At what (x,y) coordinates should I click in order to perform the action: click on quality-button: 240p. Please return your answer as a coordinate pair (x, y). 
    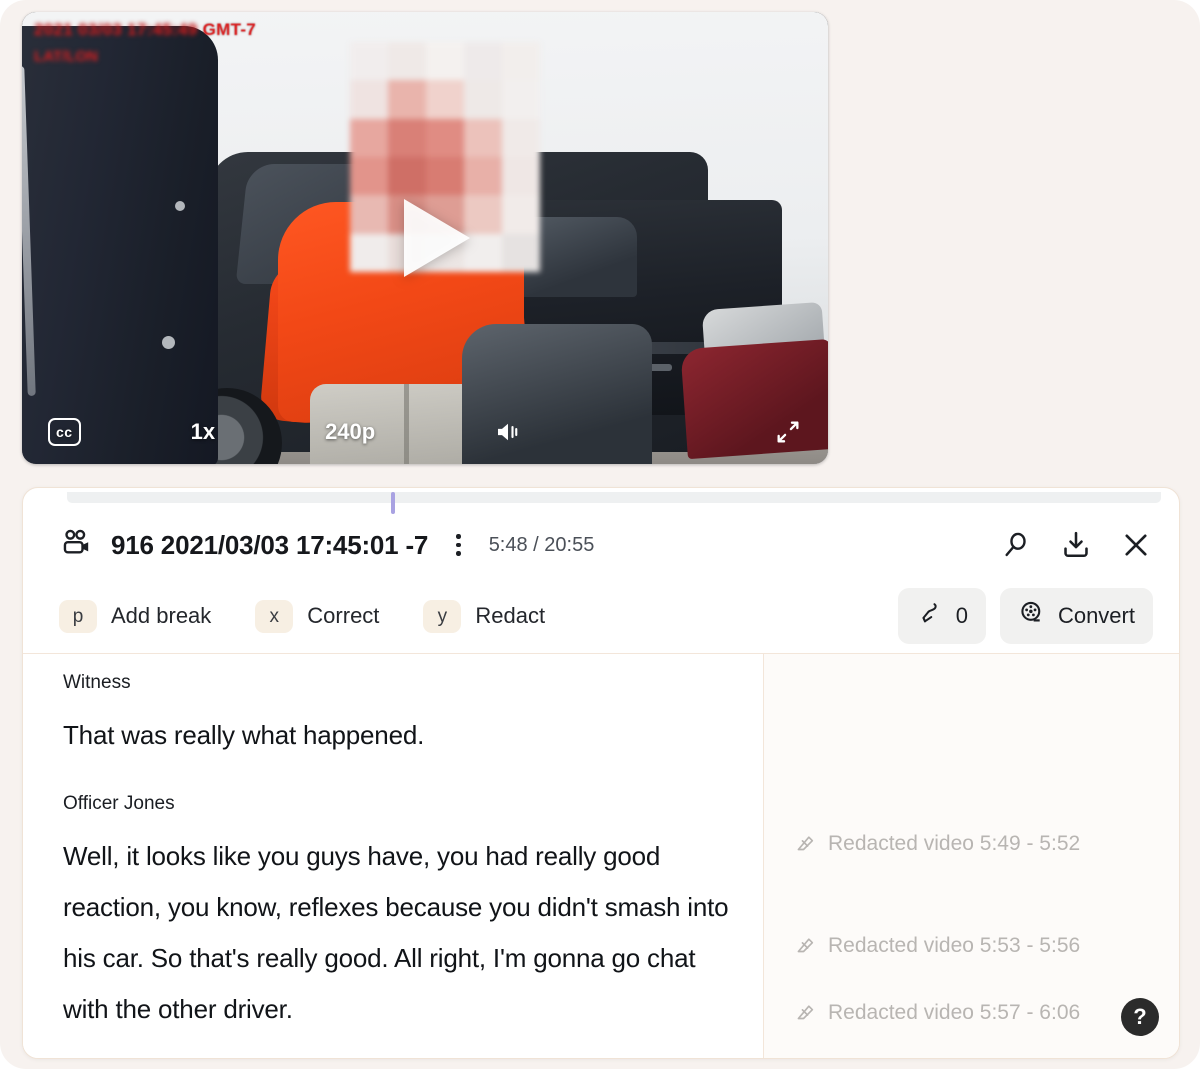
    Looking at the image, I should click on (350, 432).